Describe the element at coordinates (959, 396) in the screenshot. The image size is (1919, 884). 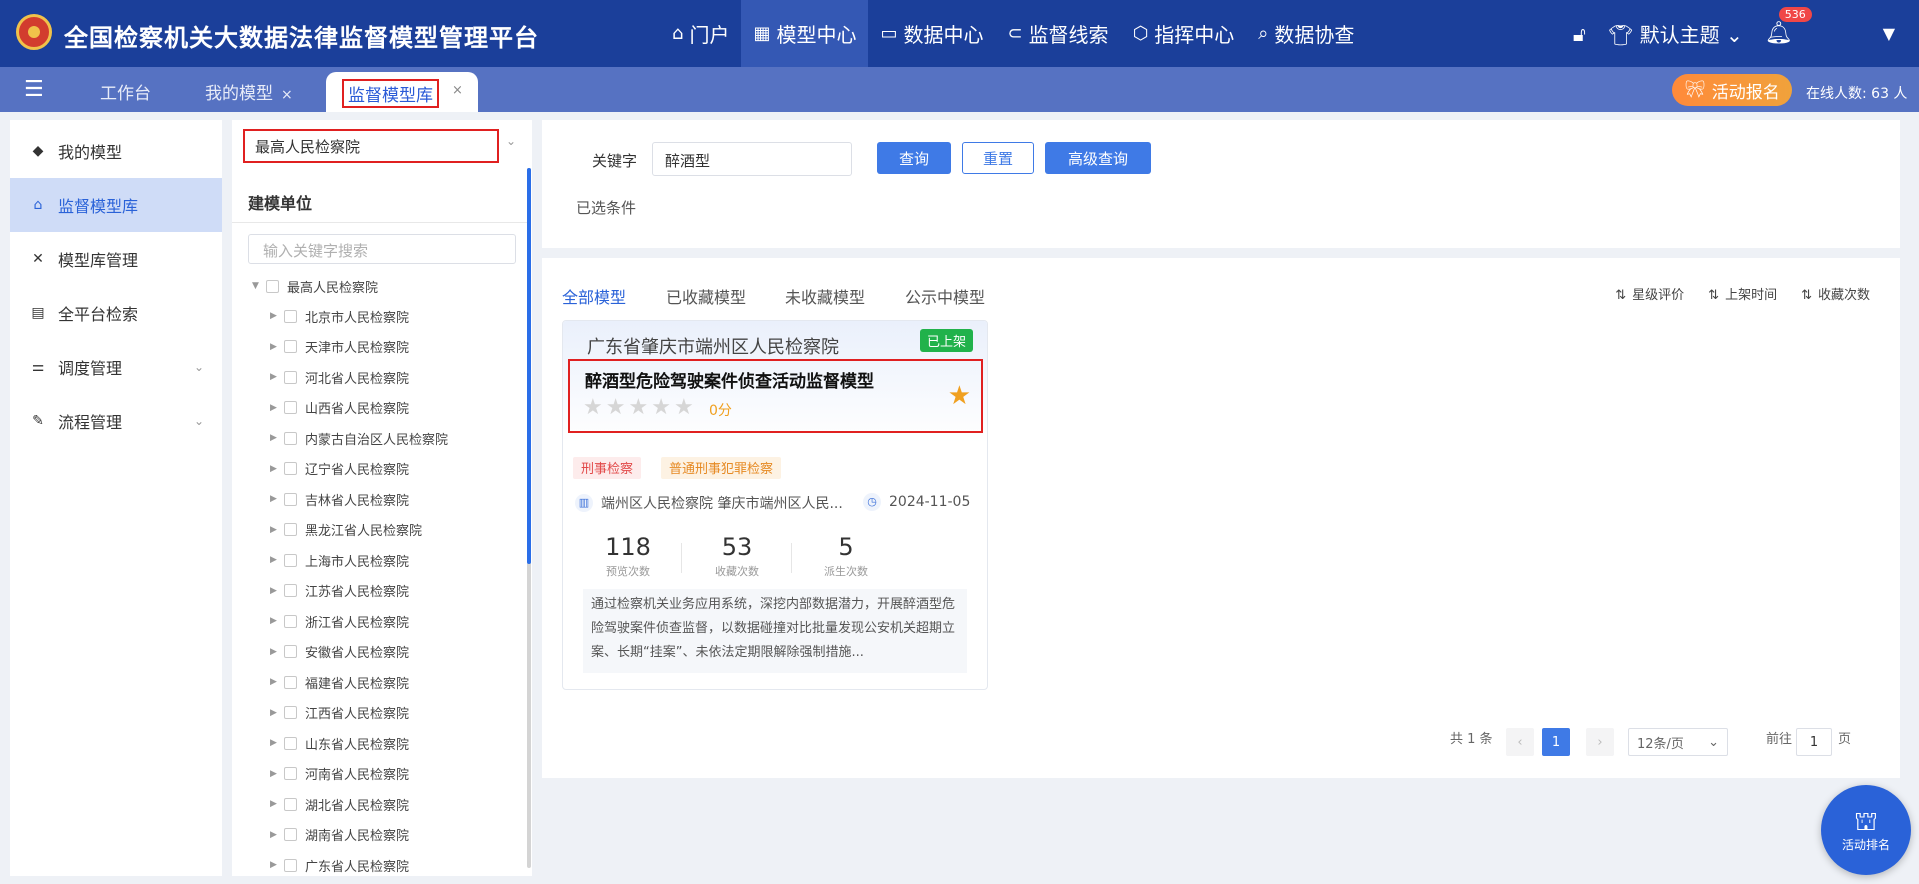
I see `favorite-star-icon: ★` at that location.